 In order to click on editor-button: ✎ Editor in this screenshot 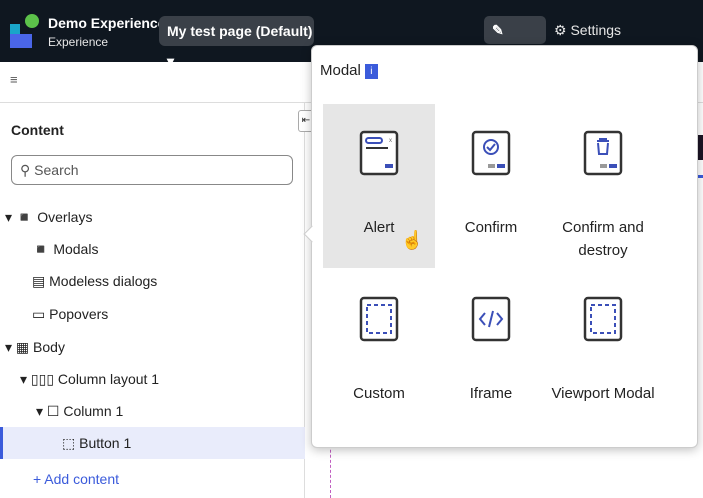, I will do `click(515, 41)`.